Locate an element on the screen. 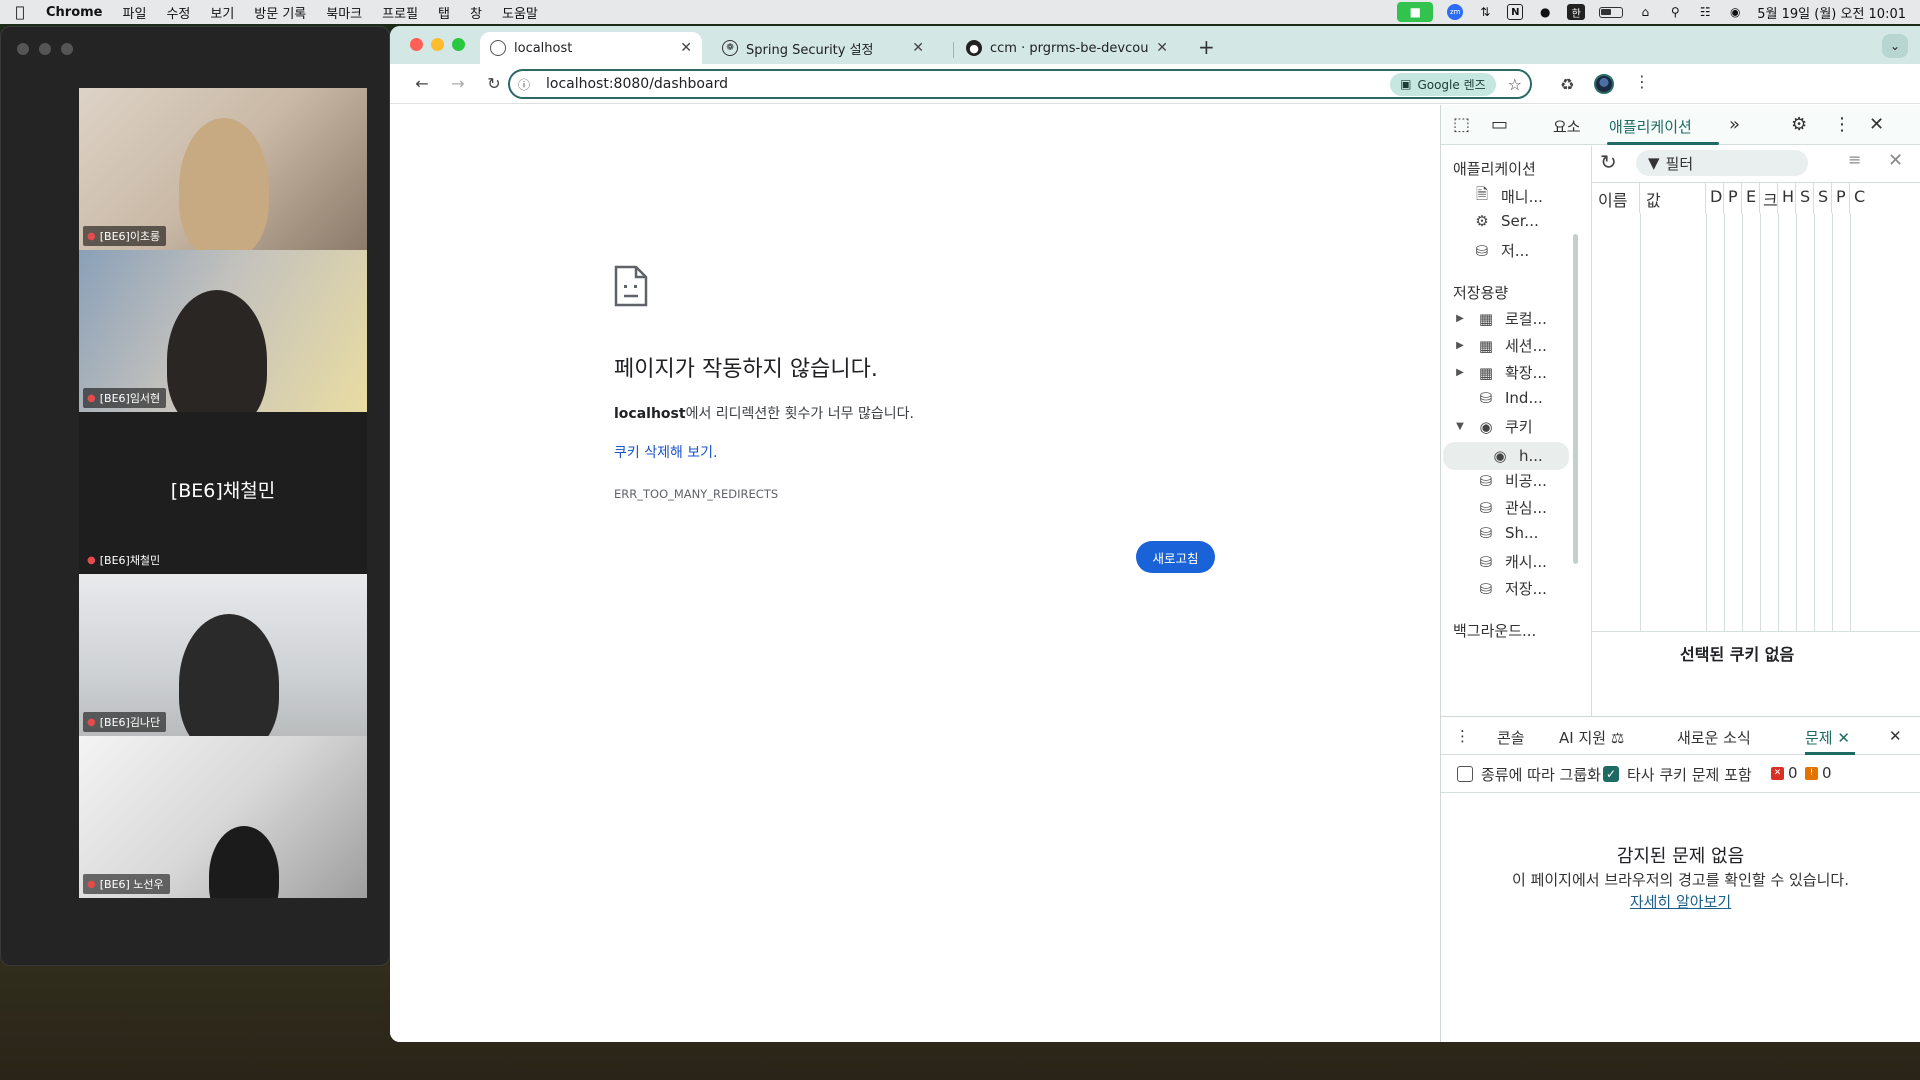 The image size is (1920, 1080). collapse-arrow-icon: ▼ is located at coordinates (1460, 426).